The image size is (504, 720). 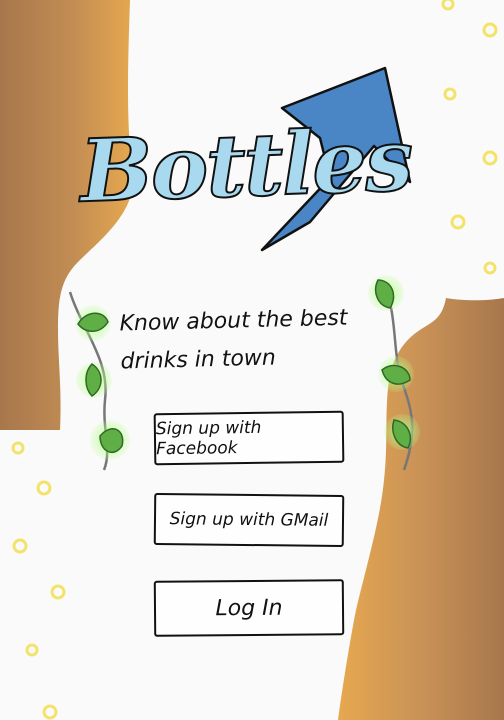 I want to click on login-button: Log In, so click(x=249, y=608).